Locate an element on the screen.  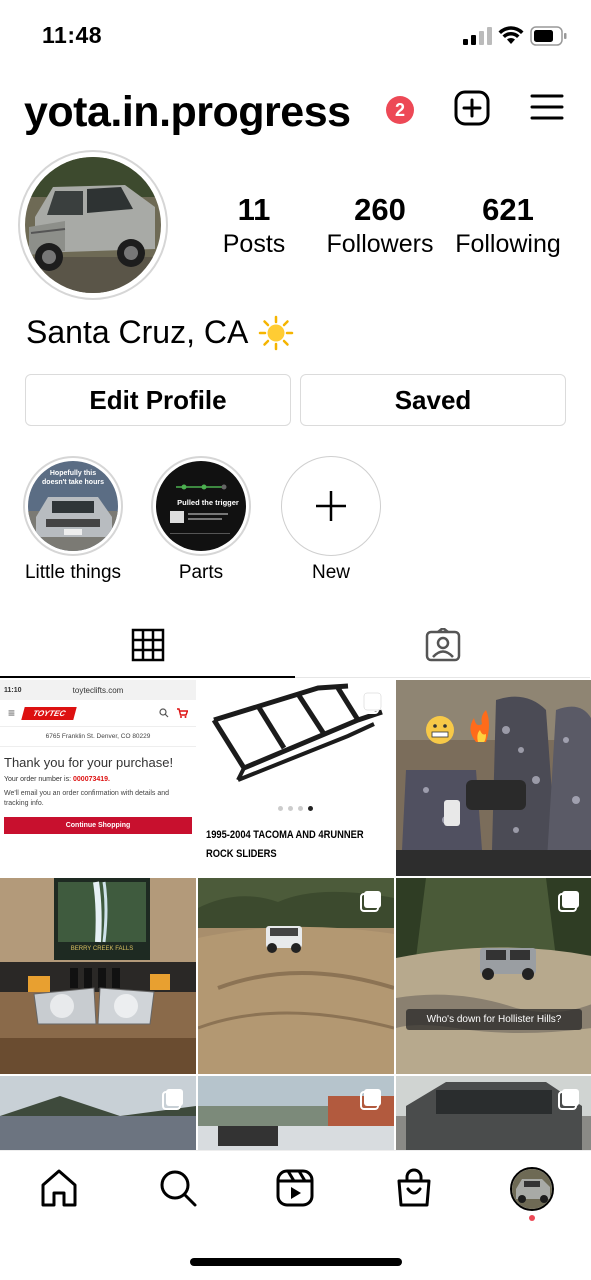
order-label: Your order number is: is located at coordinates (38, 779).